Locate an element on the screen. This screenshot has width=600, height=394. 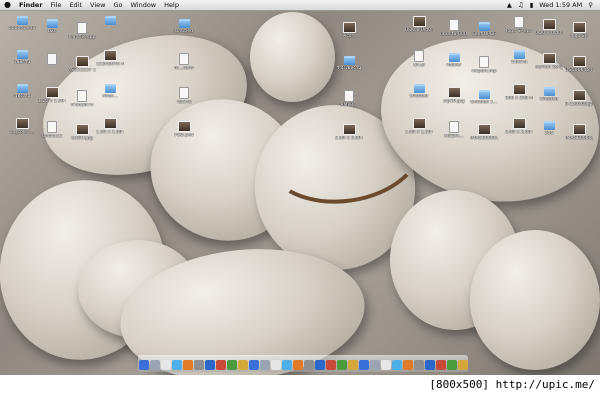
menu-window: Window is located at coordinates (143, 5).